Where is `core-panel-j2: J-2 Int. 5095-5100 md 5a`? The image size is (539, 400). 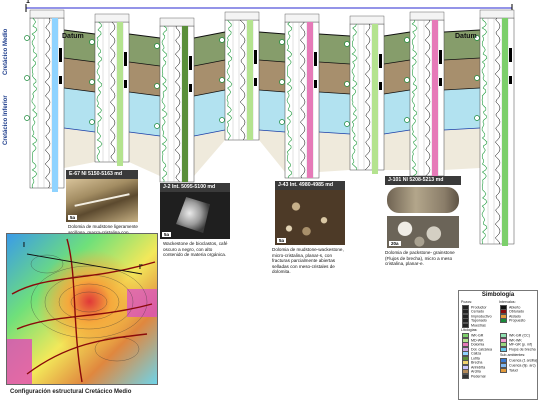 core-panel-j2: J-2 Int. 5095-5100 md 5a is located at coordinates (195, 211).